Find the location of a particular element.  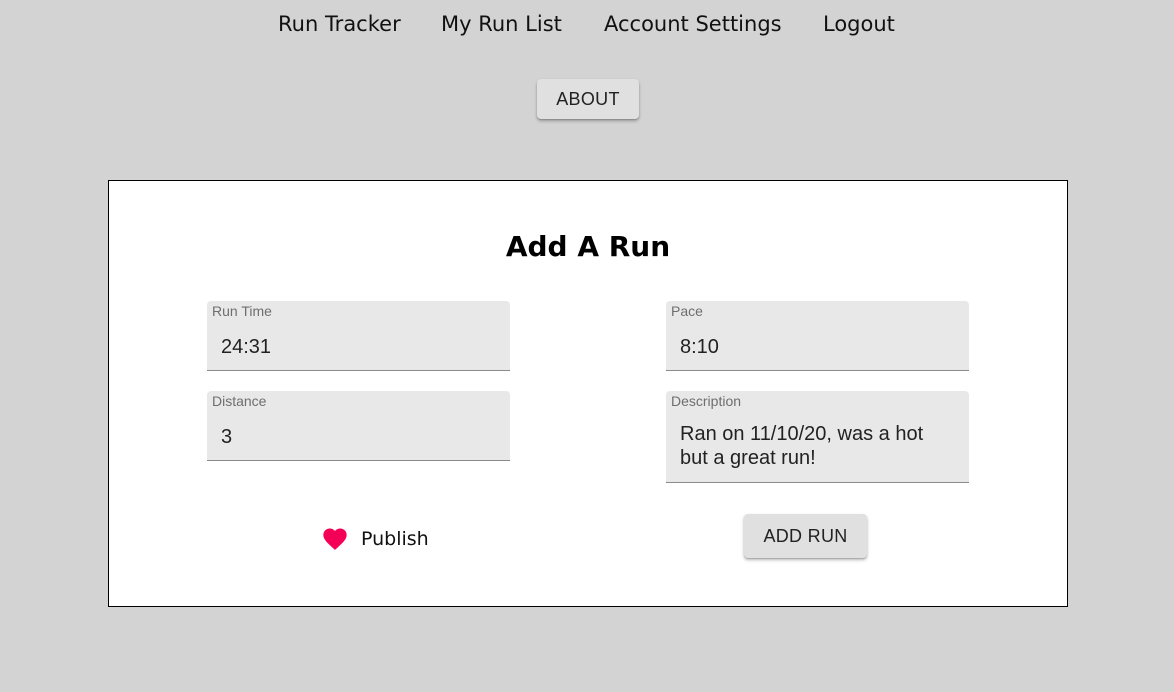

add-run-button: ADD RUN is located at coordinates (805, 536).